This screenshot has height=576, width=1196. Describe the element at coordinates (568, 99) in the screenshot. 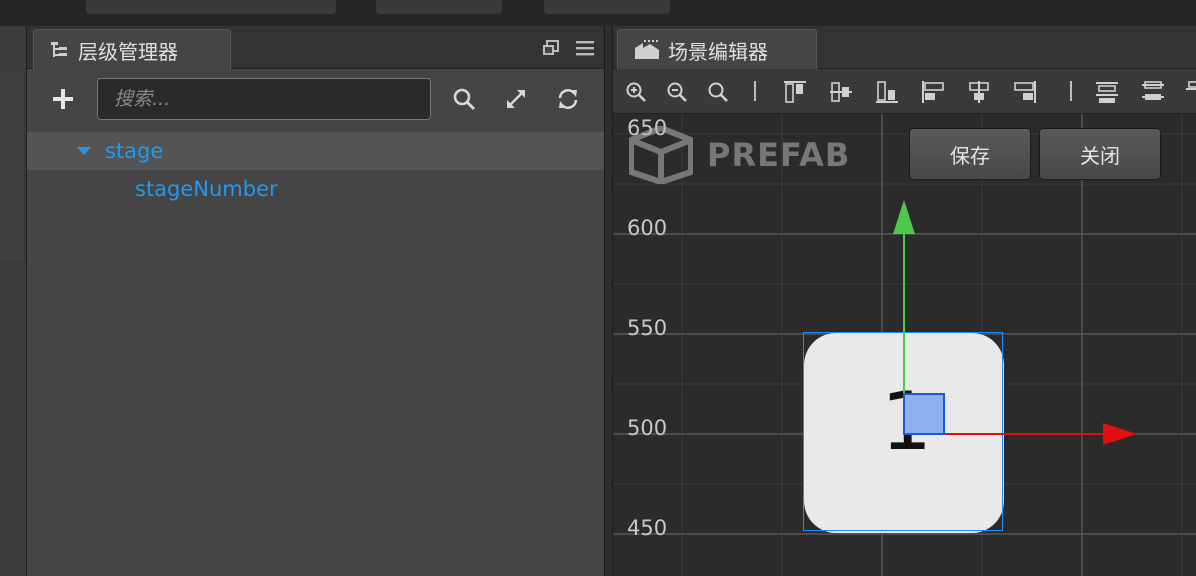

I see `refresh-icon` at that location.